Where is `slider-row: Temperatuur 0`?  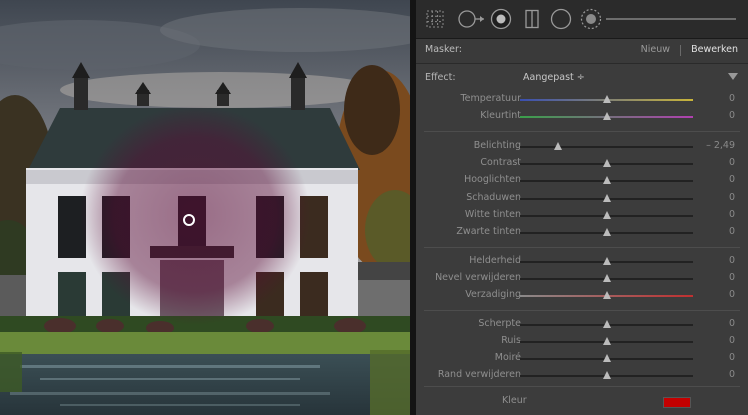
slider-row: Temperatuur 0 is located at coordinates (582, 100).